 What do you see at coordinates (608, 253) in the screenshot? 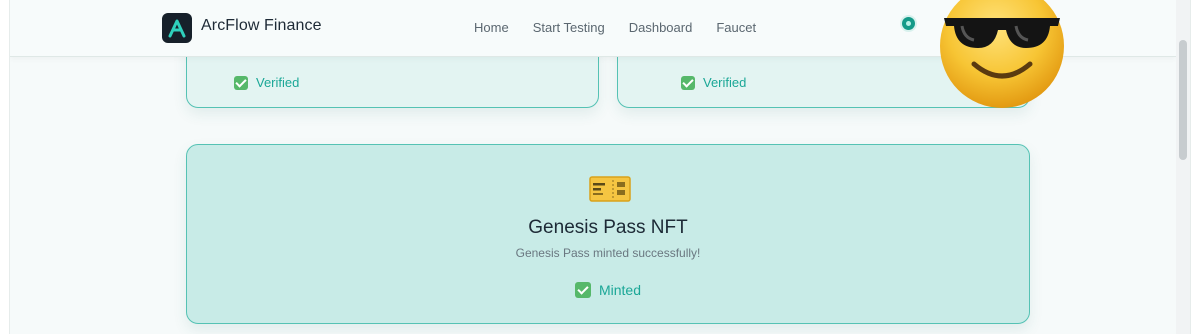
I see `nft-description: Genesis Pass minted successfully!` at bounding box center [608, 253].